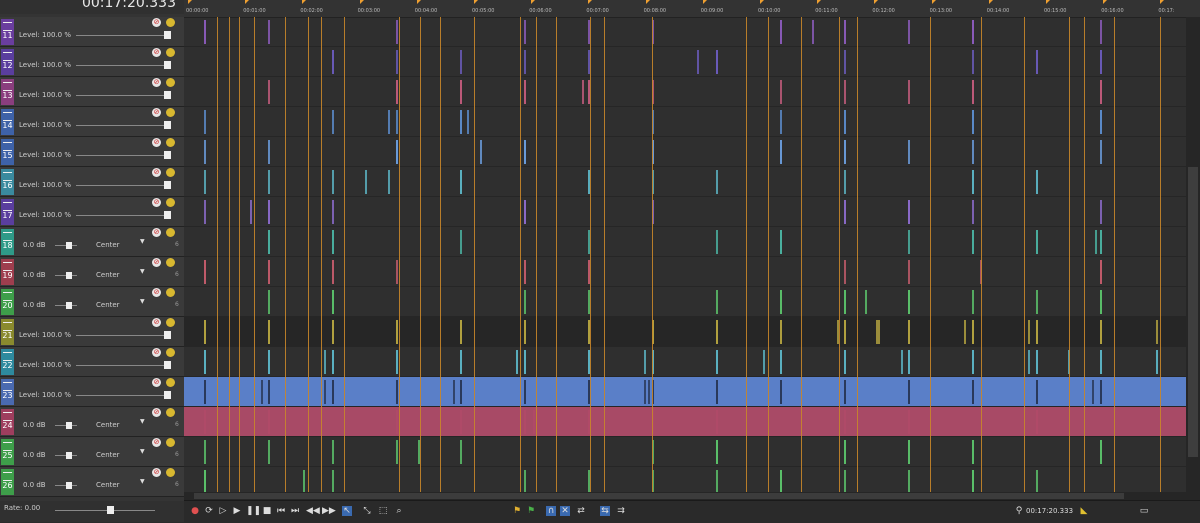 Image resolution: width=1200 pixels, height=523 pixels. Describe the element at coordinates (237, 511) in the screenshot. I see `play-icon: ▶` at that location.